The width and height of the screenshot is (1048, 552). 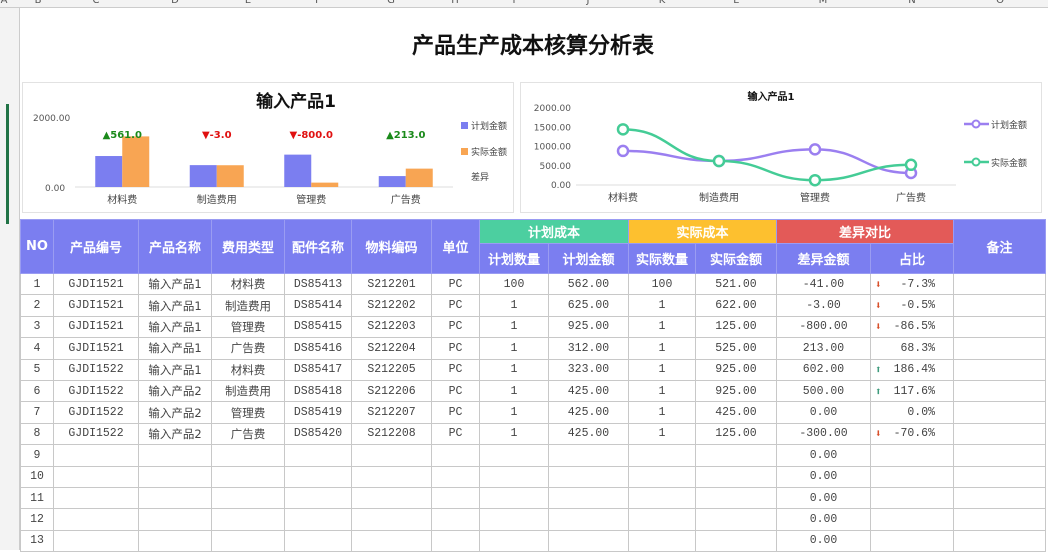 What do you see at coordinates (391, 391) in the screenshot?
I see `cell-material-code: S212206` at bounding box center [391, 391].